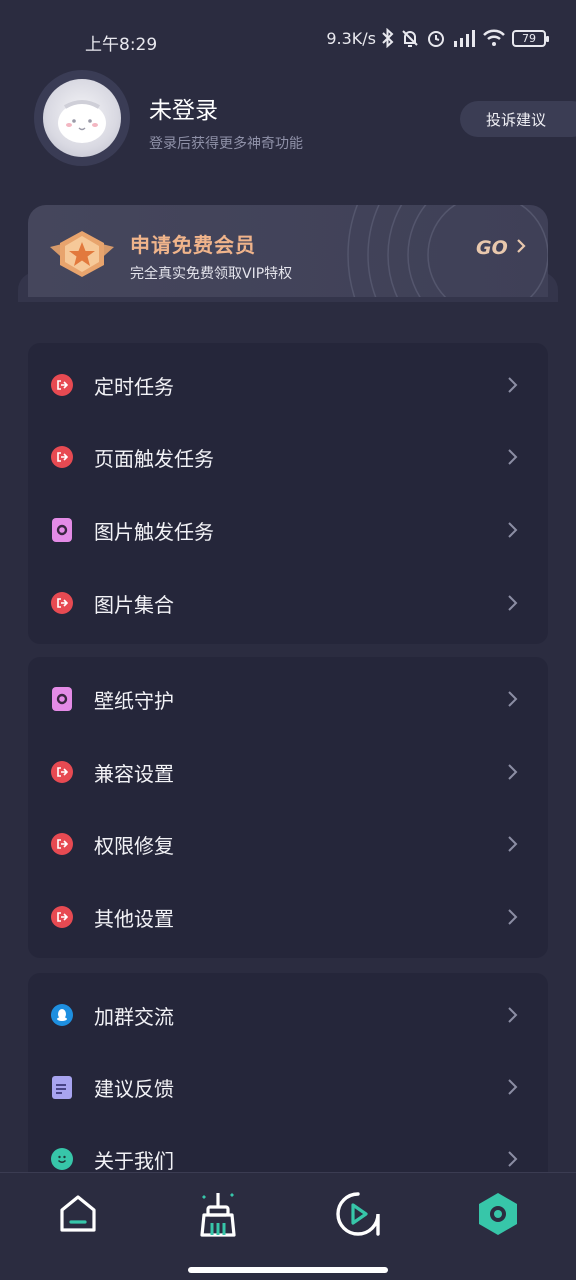 Image resolution: width=576 pixels, height=1280 pixels. What do you see at coordinates (288, 772) in the screenshot?
I see `menu-item-compat-settings: 兼容设置` at bounding box center [288, 772].